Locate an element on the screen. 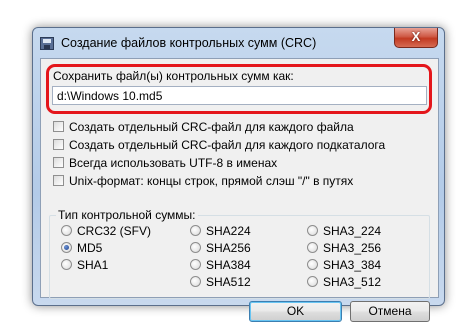 The height and width of the screenshot is (335, 476). radio-sha384: SHA384 is located at coordinates (220, 264).